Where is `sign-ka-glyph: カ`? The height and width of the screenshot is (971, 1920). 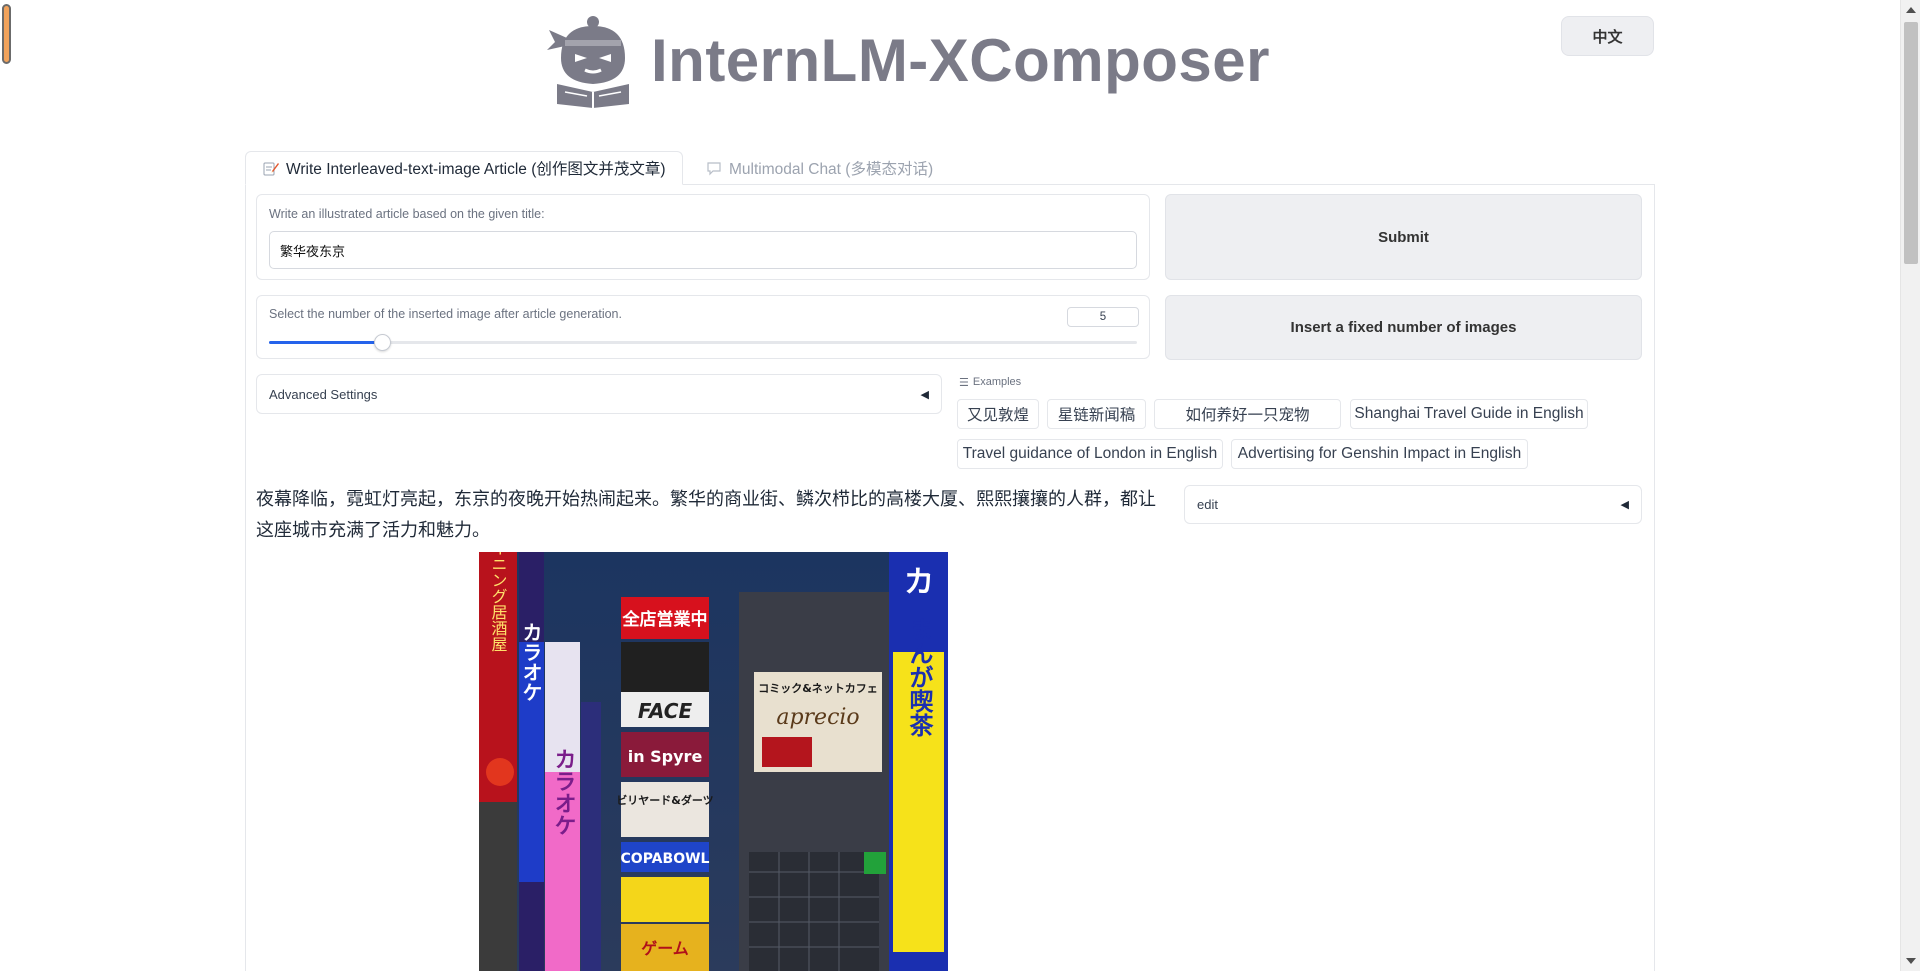 sign-ka-glyph: カ is located at coordinates (919, 582).